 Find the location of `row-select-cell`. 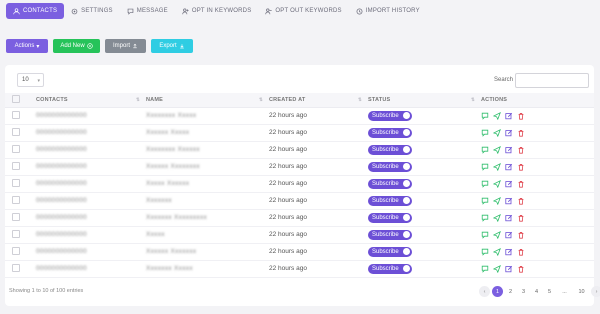

row-select-cell is located at coordinates (20, 234).